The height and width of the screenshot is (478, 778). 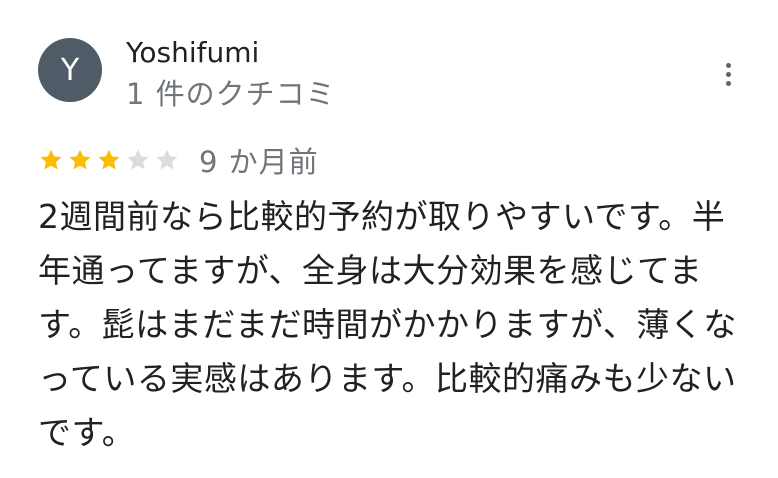 I want to click on star-rating, so click(x=110, y=160).